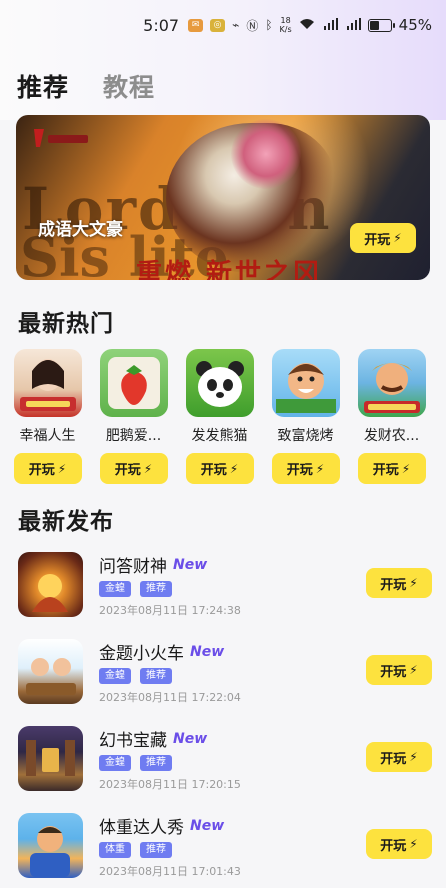  Describe the element at coordinates (219, 383) in the screenshot. I see `panda-icon` at that location.